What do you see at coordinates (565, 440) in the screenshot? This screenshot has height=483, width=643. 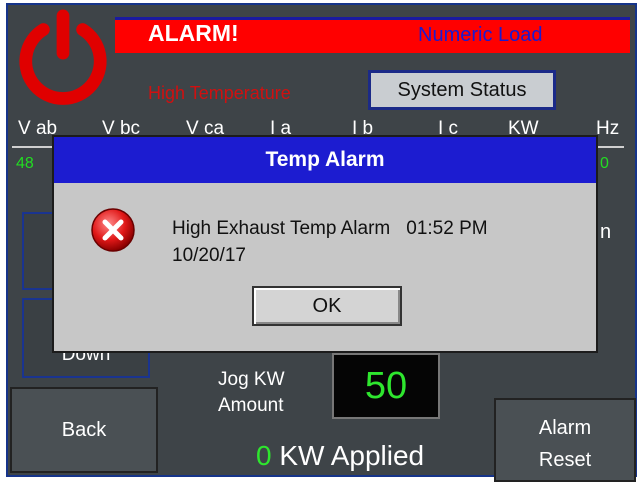 I see `alarm-reset-button: Alarm Reset` at bounding box center [565, 440].